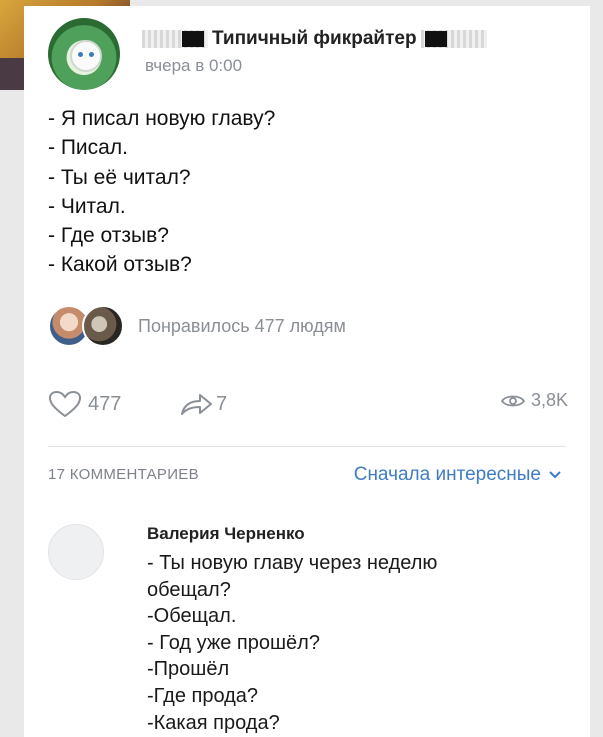 The image size is (603, 737). What do you see at coordinates (84, 404) in the screenshot?
I see `like-button: 477` at bounding box center [84, 404].